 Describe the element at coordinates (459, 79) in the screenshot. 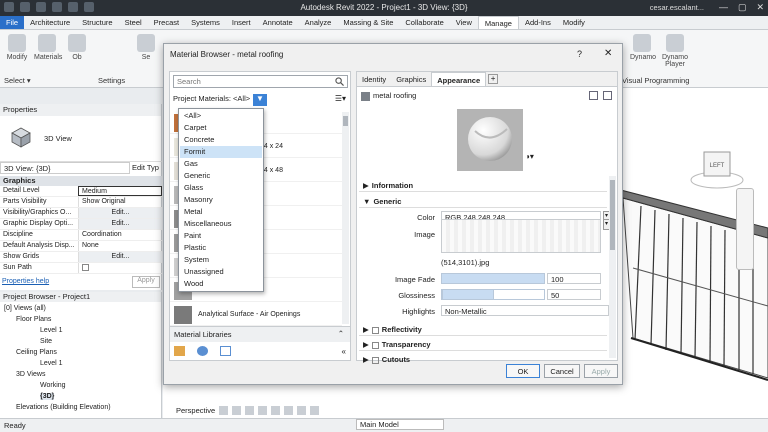

I see `tab-appearance: Appearance` at that location.